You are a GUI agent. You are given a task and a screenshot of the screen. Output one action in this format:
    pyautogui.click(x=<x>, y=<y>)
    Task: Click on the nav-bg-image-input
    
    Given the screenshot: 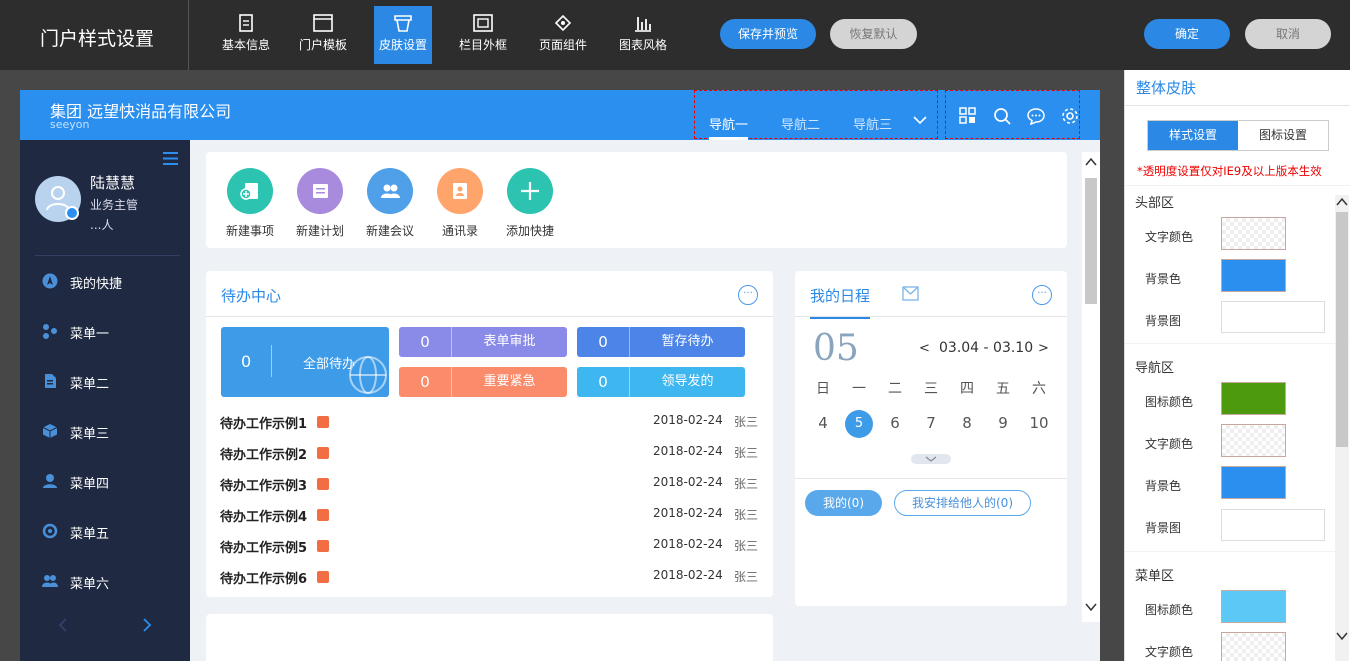 What is the action you would take?
    pyautogui.click(x=1273, y=525)
    